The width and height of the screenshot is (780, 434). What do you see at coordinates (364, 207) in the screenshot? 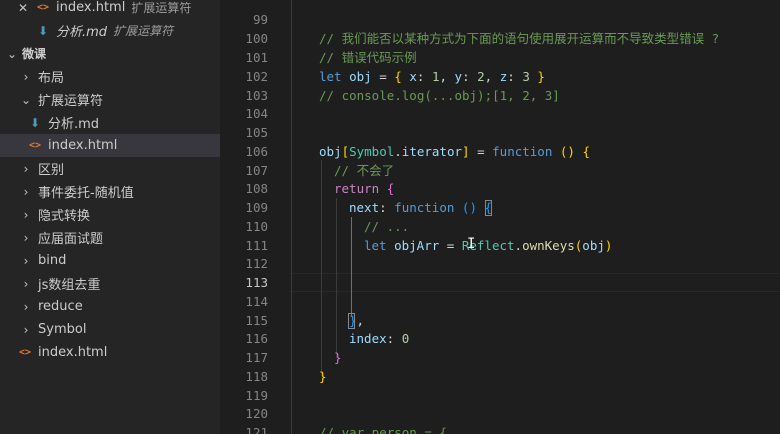
I see `token: next` at bounding box center [364, 207].